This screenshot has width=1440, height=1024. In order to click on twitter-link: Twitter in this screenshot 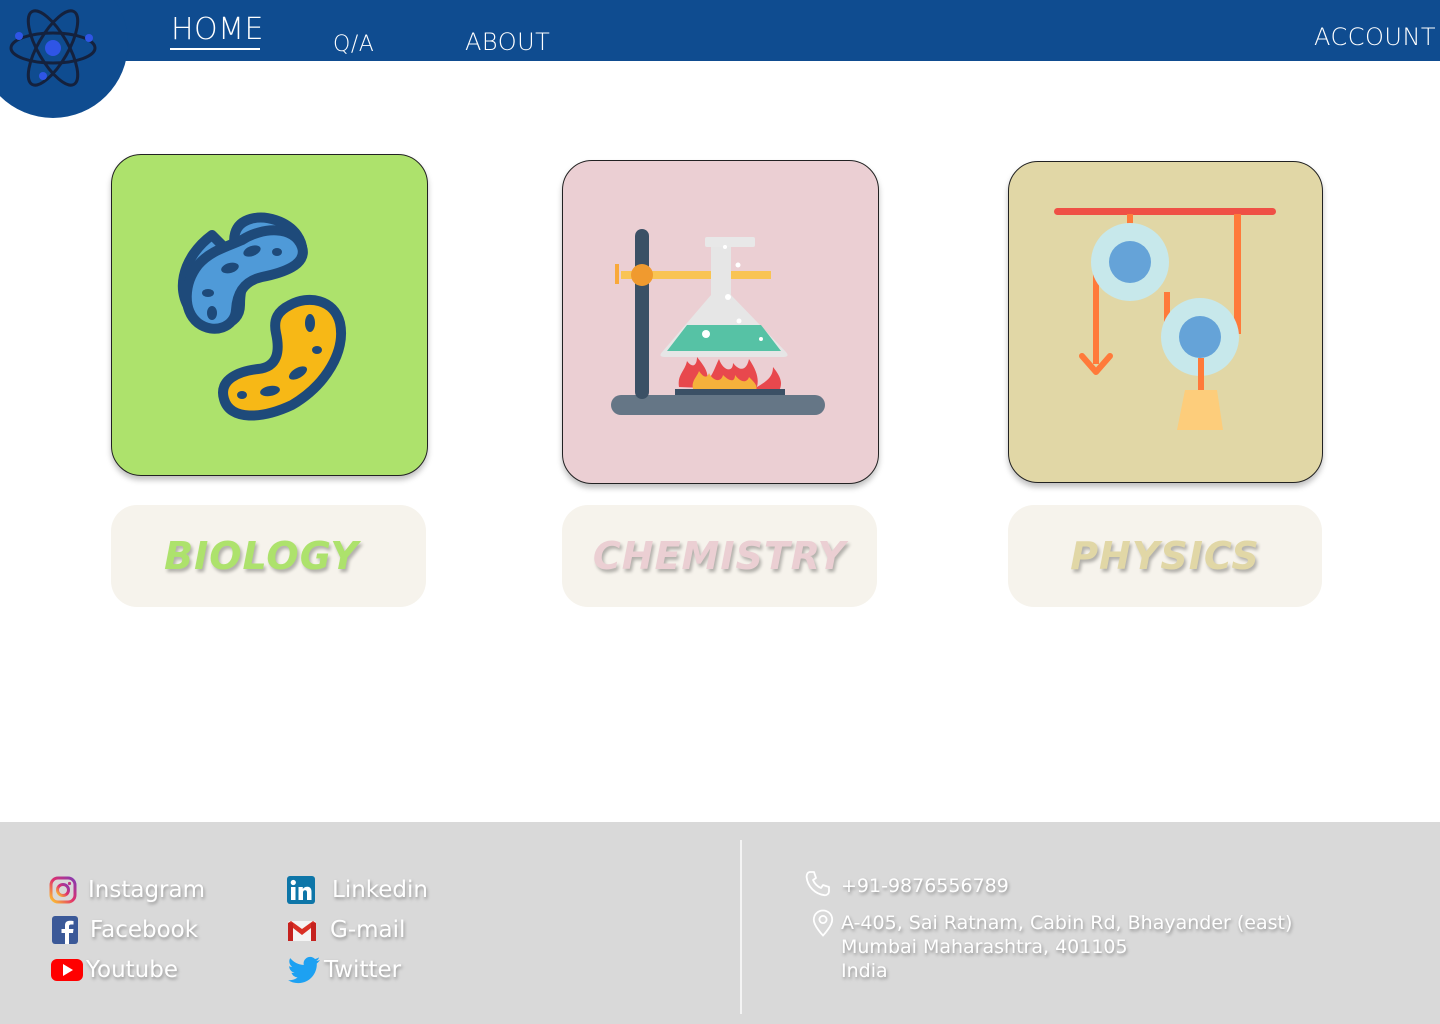, I will do `click(344, 970)`.